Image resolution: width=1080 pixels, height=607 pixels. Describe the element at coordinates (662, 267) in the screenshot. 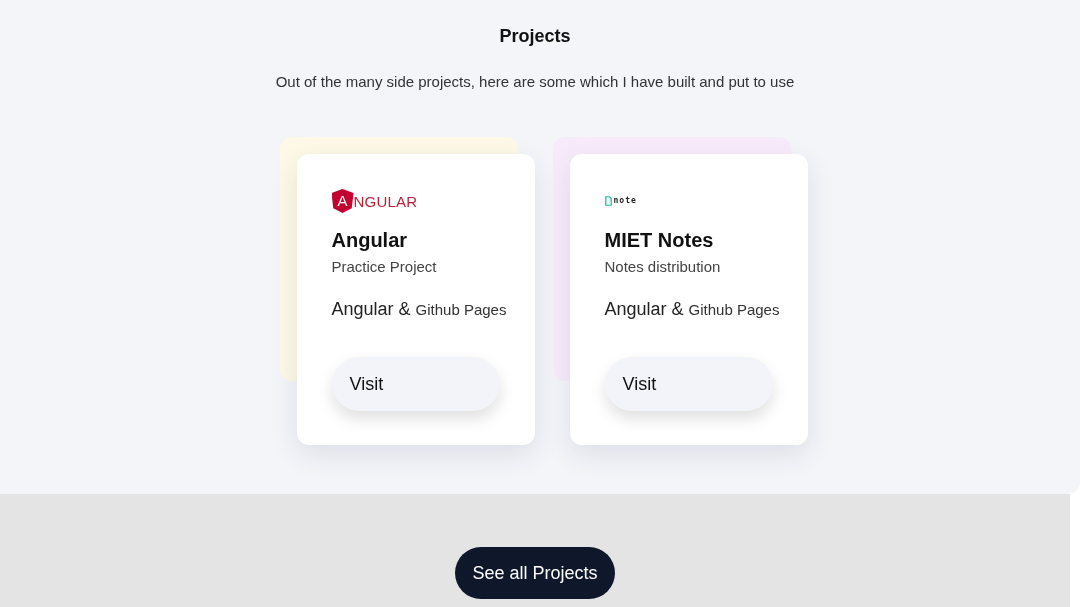

I see `project-description: Notes distribution` at that location.